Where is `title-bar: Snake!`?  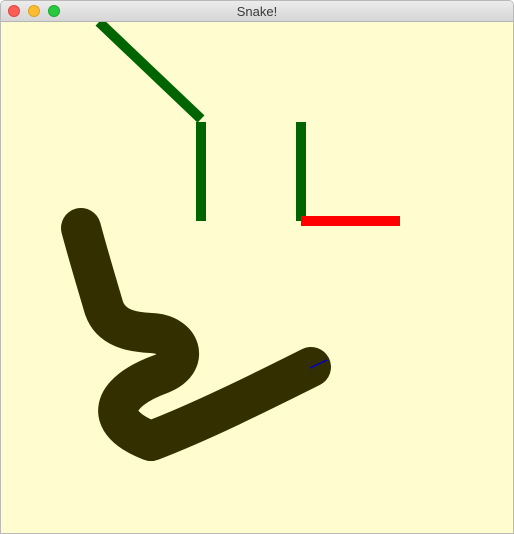
title-bar: Snake! is located at coordinates (257, 11).